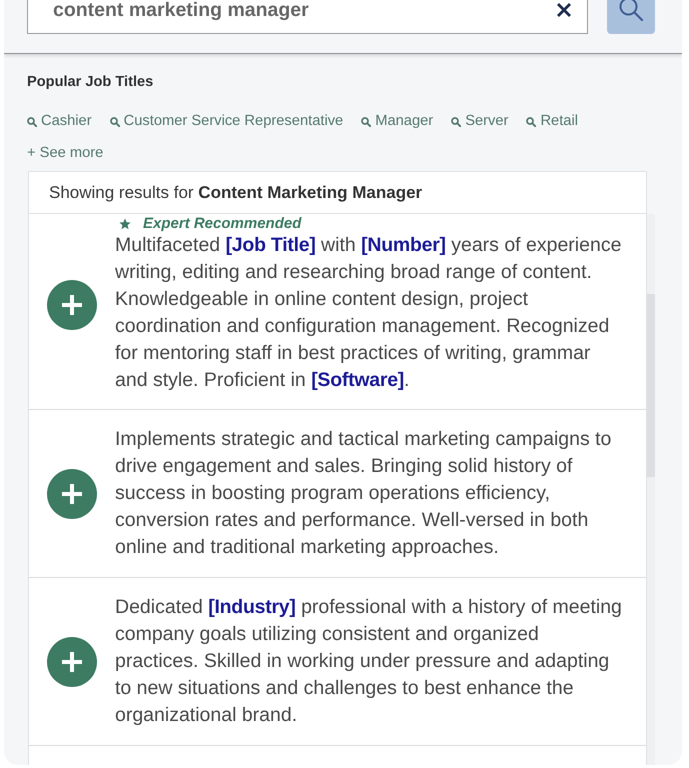 The image size is (689, 768). What do you see at coordinates (59, 121) in the screenshot?
I see `job-title-link: Cashier` at bounding box center [59, 121].